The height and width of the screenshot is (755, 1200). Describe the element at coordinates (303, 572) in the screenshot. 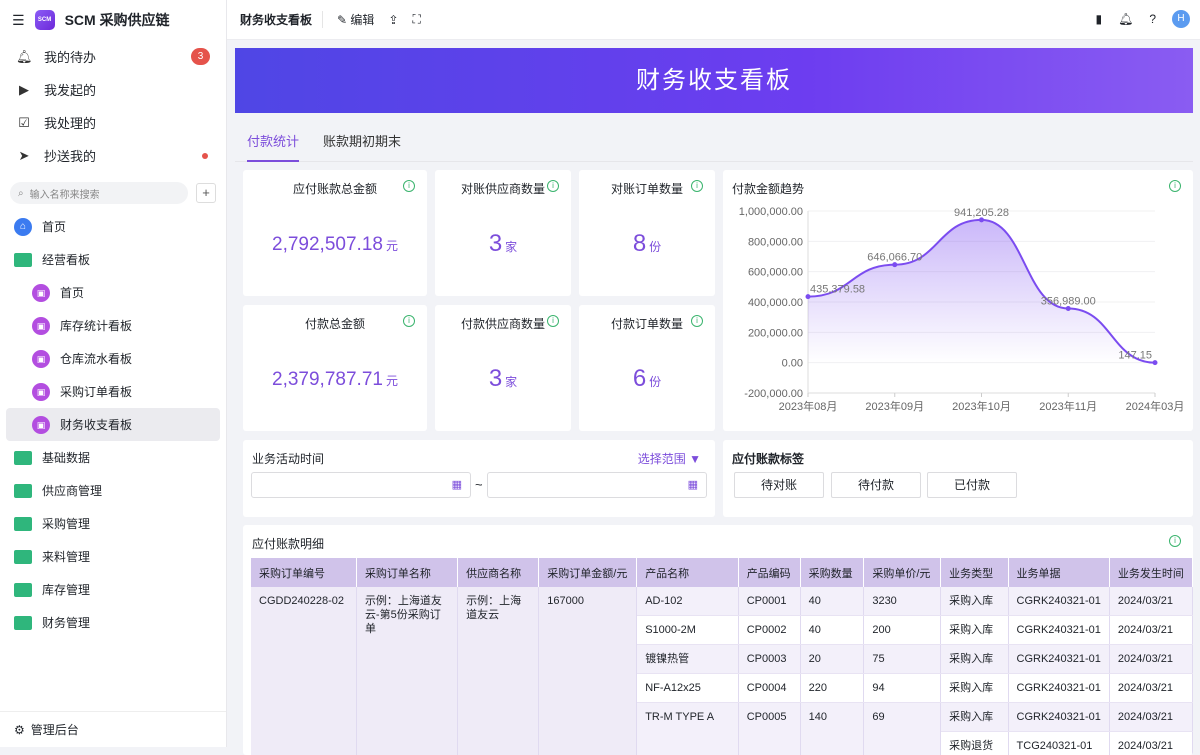

I see `column-header: 采购订单编号` at that location.